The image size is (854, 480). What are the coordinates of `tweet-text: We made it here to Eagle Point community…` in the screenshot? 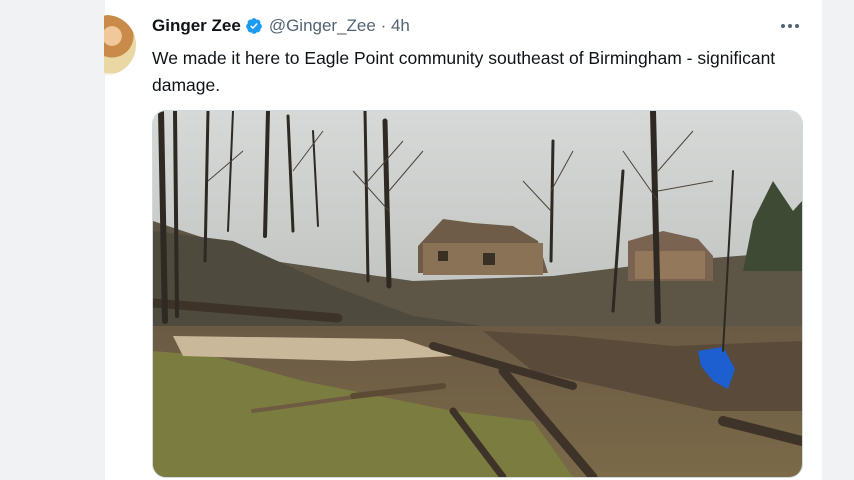 It's located at (464, 71).